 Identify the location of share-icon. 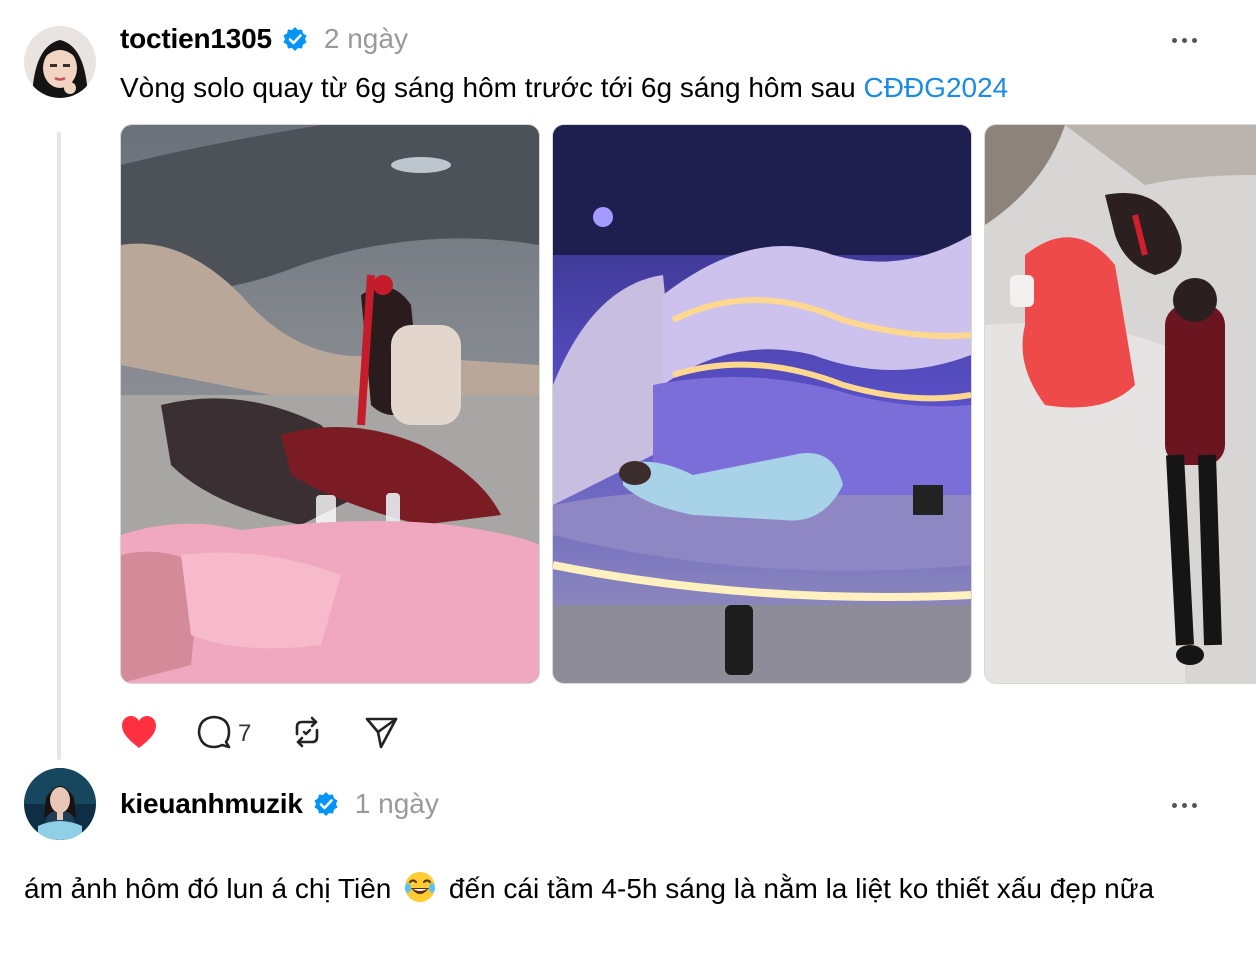
(381, 734).